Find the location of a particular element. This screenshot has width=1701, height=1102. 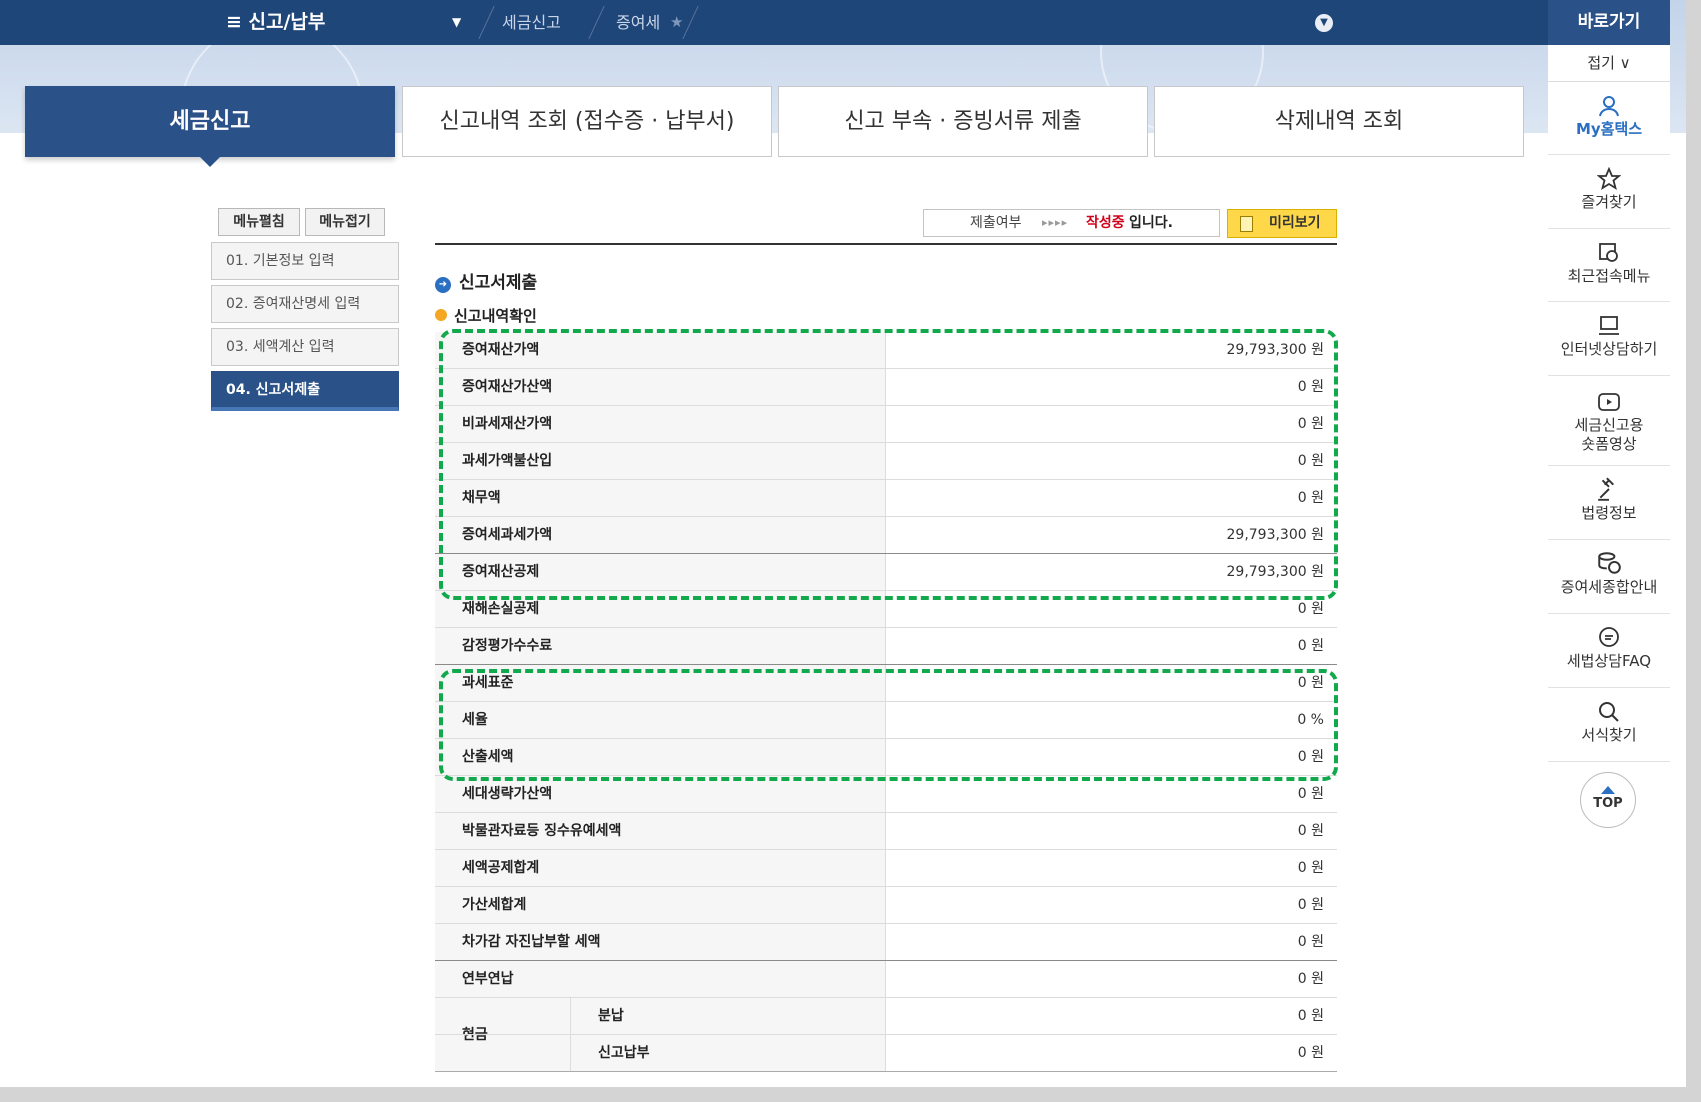

row-label: 연부연납 is located at coordinates (660, 979).